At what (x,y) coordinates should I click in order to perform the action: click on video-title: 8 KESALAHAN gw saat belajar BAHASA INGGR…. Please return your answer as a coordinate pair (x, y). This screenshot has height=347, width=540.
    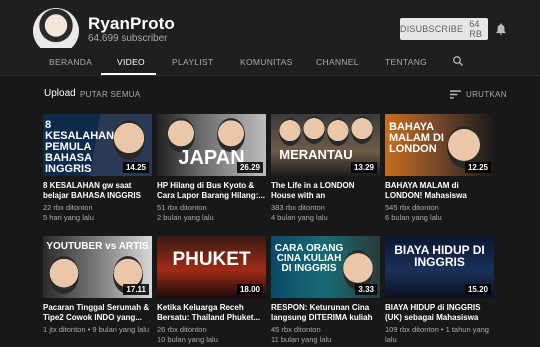
    Looking at the image, I should click on (97, 191).